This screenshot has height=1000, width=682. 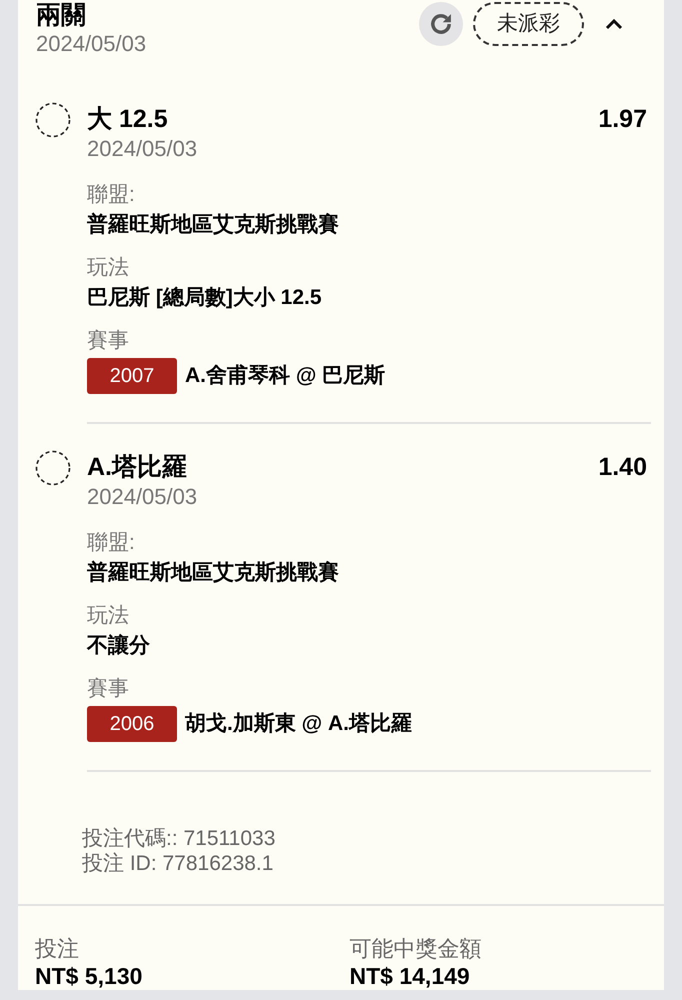 I want to click on summary-label: 投注, so click(x=57, y=949).